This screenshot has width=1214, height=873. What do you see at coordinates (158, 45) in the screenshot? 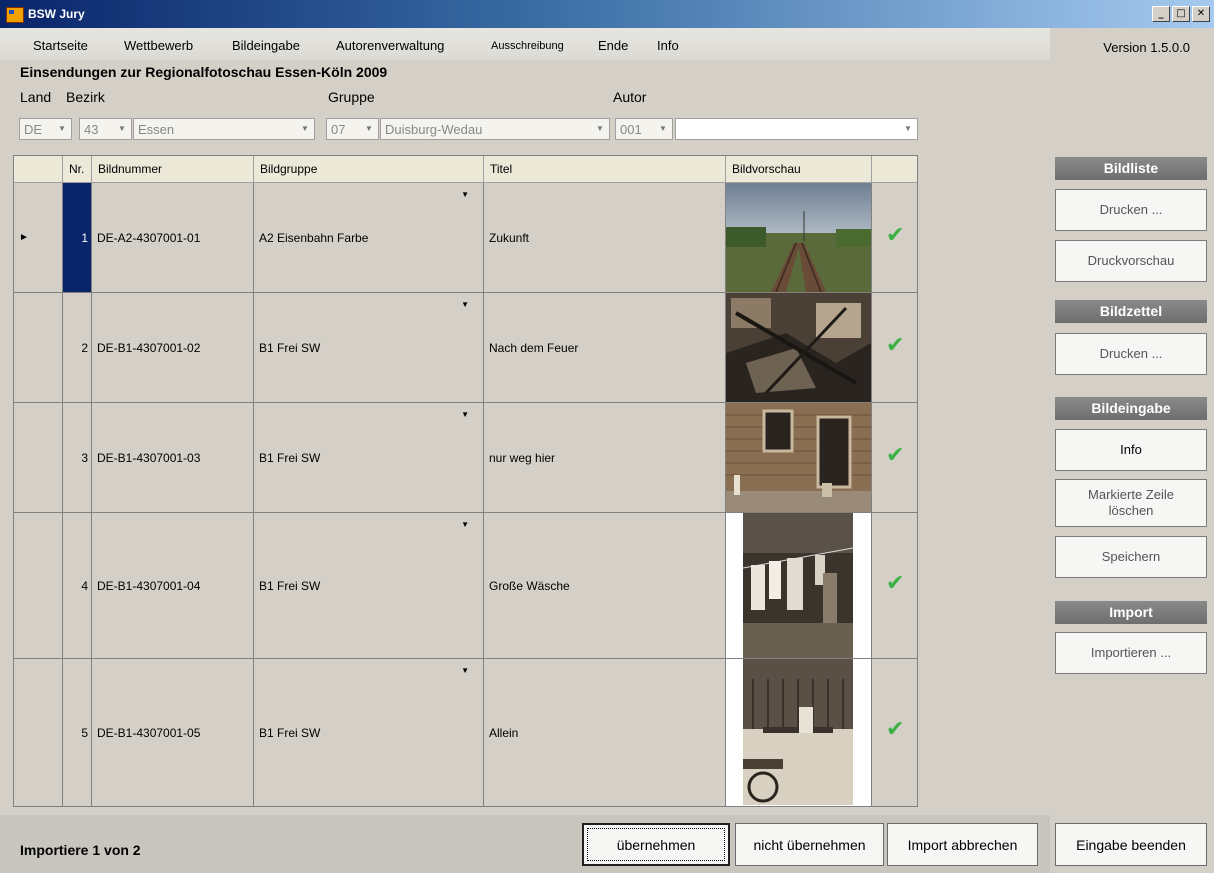
I see `menu-wettbewerb: Wettbewerb` at bounding box center [158, 45].